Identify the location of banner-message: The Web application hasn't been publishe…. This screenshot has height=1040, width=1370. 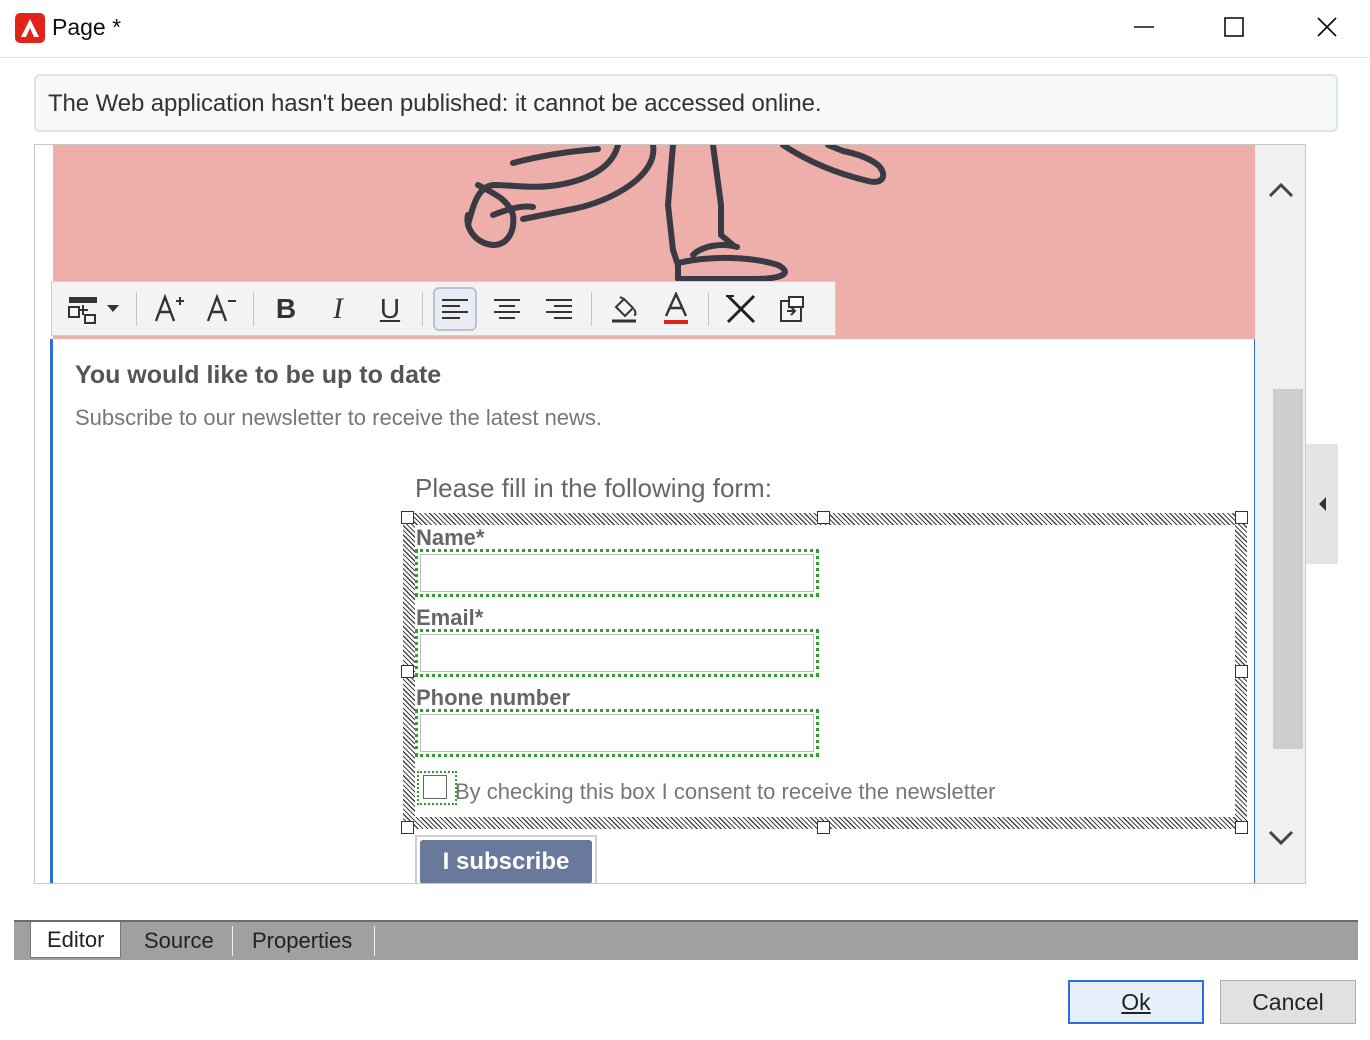
(435, 103).